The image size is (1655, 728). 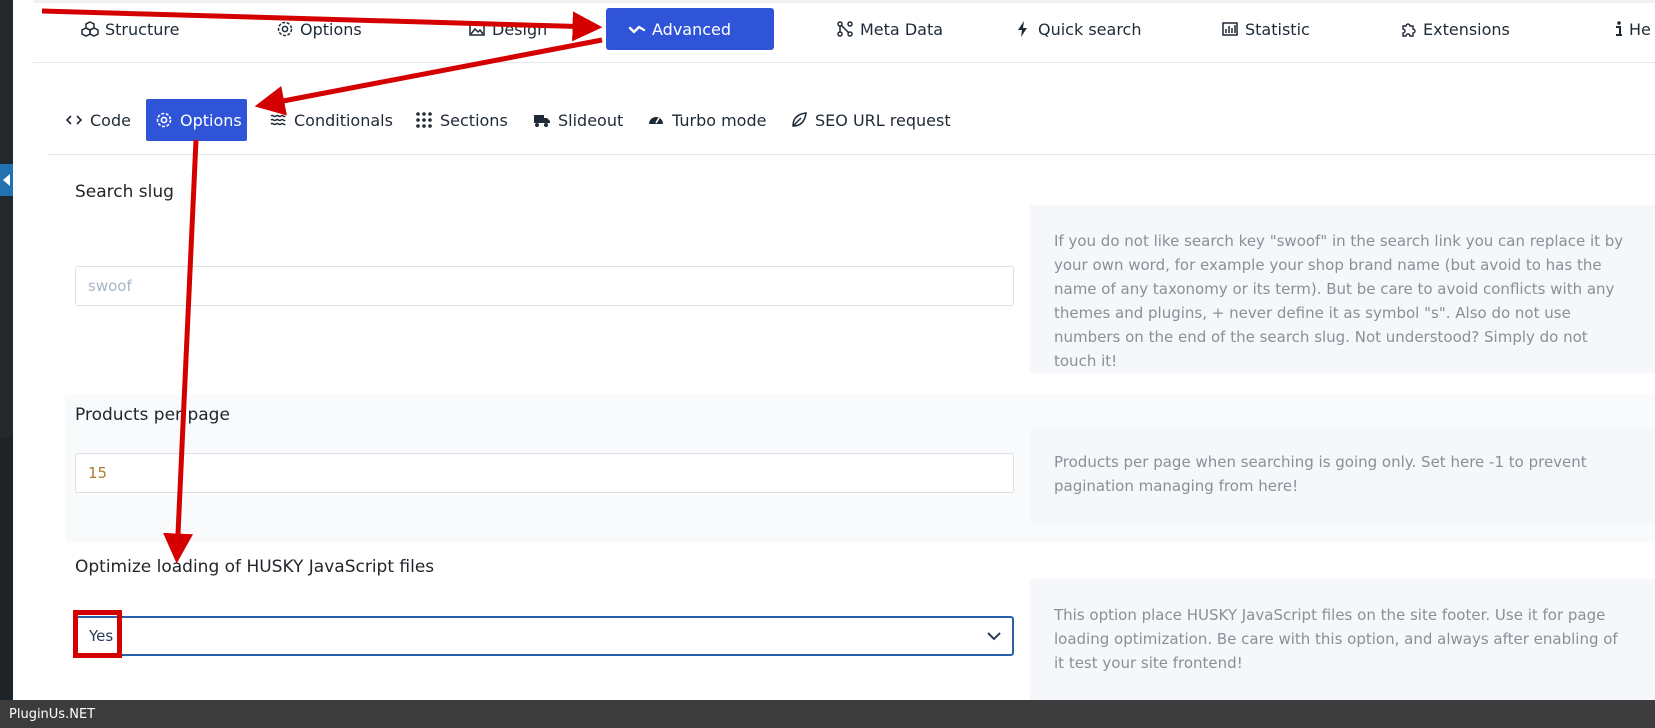 I want to click on optimize-loading-select: Yes, so click(x=544, y=636).